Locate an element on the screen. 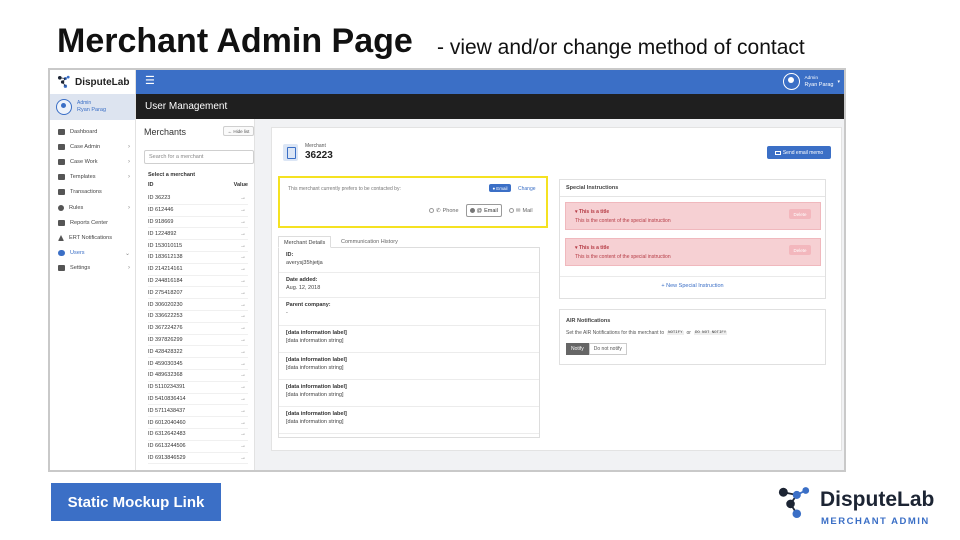  do-not-notify-button: Do not notify is located at coordinates (607, 349).